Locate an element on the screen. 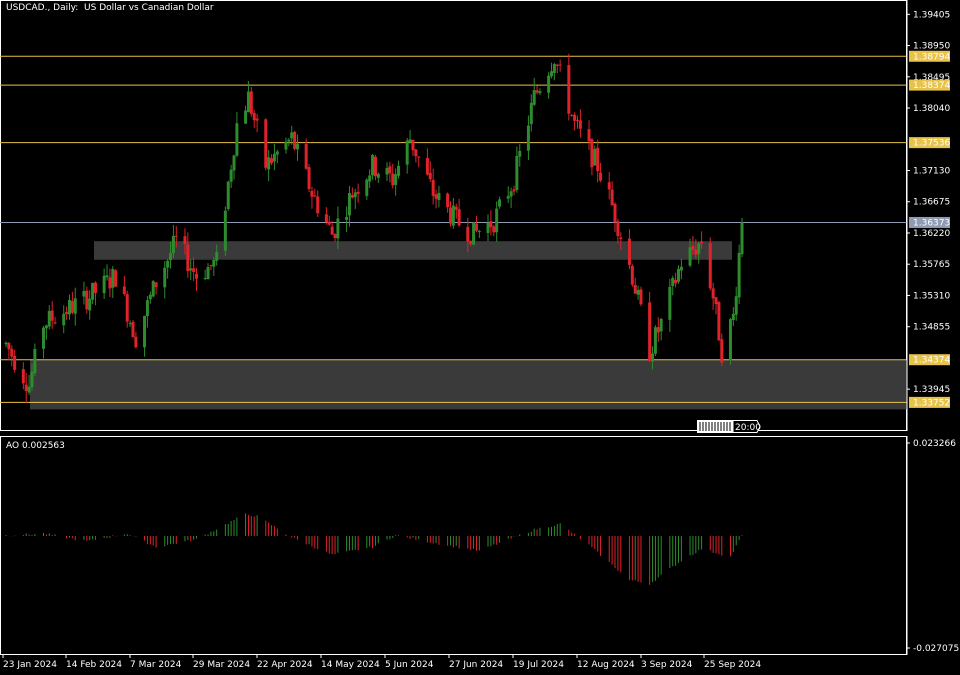 The image size is (960, 675). price-tick-label: 1.38950 is located at coordinates (931, 47).